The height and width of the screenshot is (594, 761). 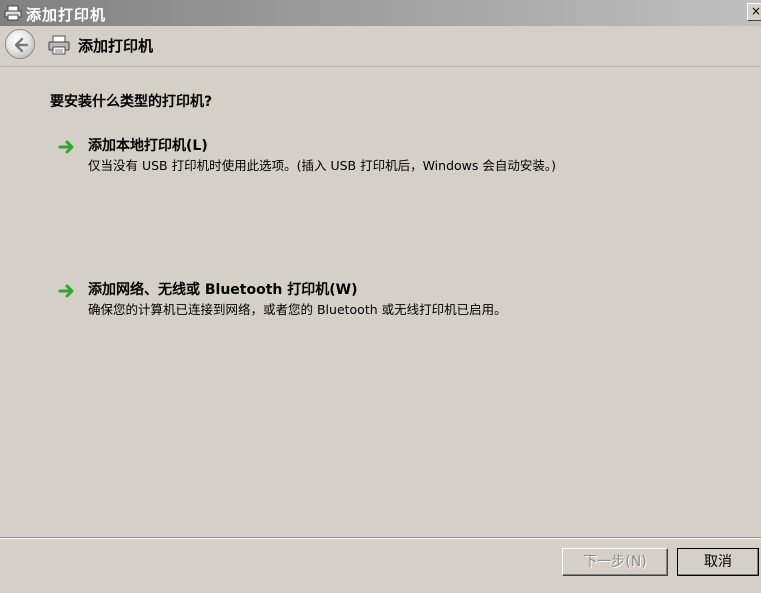 What do you see at coordinates (297, 309) in the screenshot?
I see `option-description: 确保您的计算机已连接到网络，或者您的 Bluetooth 或无线打印机已启用。` at bounding box center [297, 309].